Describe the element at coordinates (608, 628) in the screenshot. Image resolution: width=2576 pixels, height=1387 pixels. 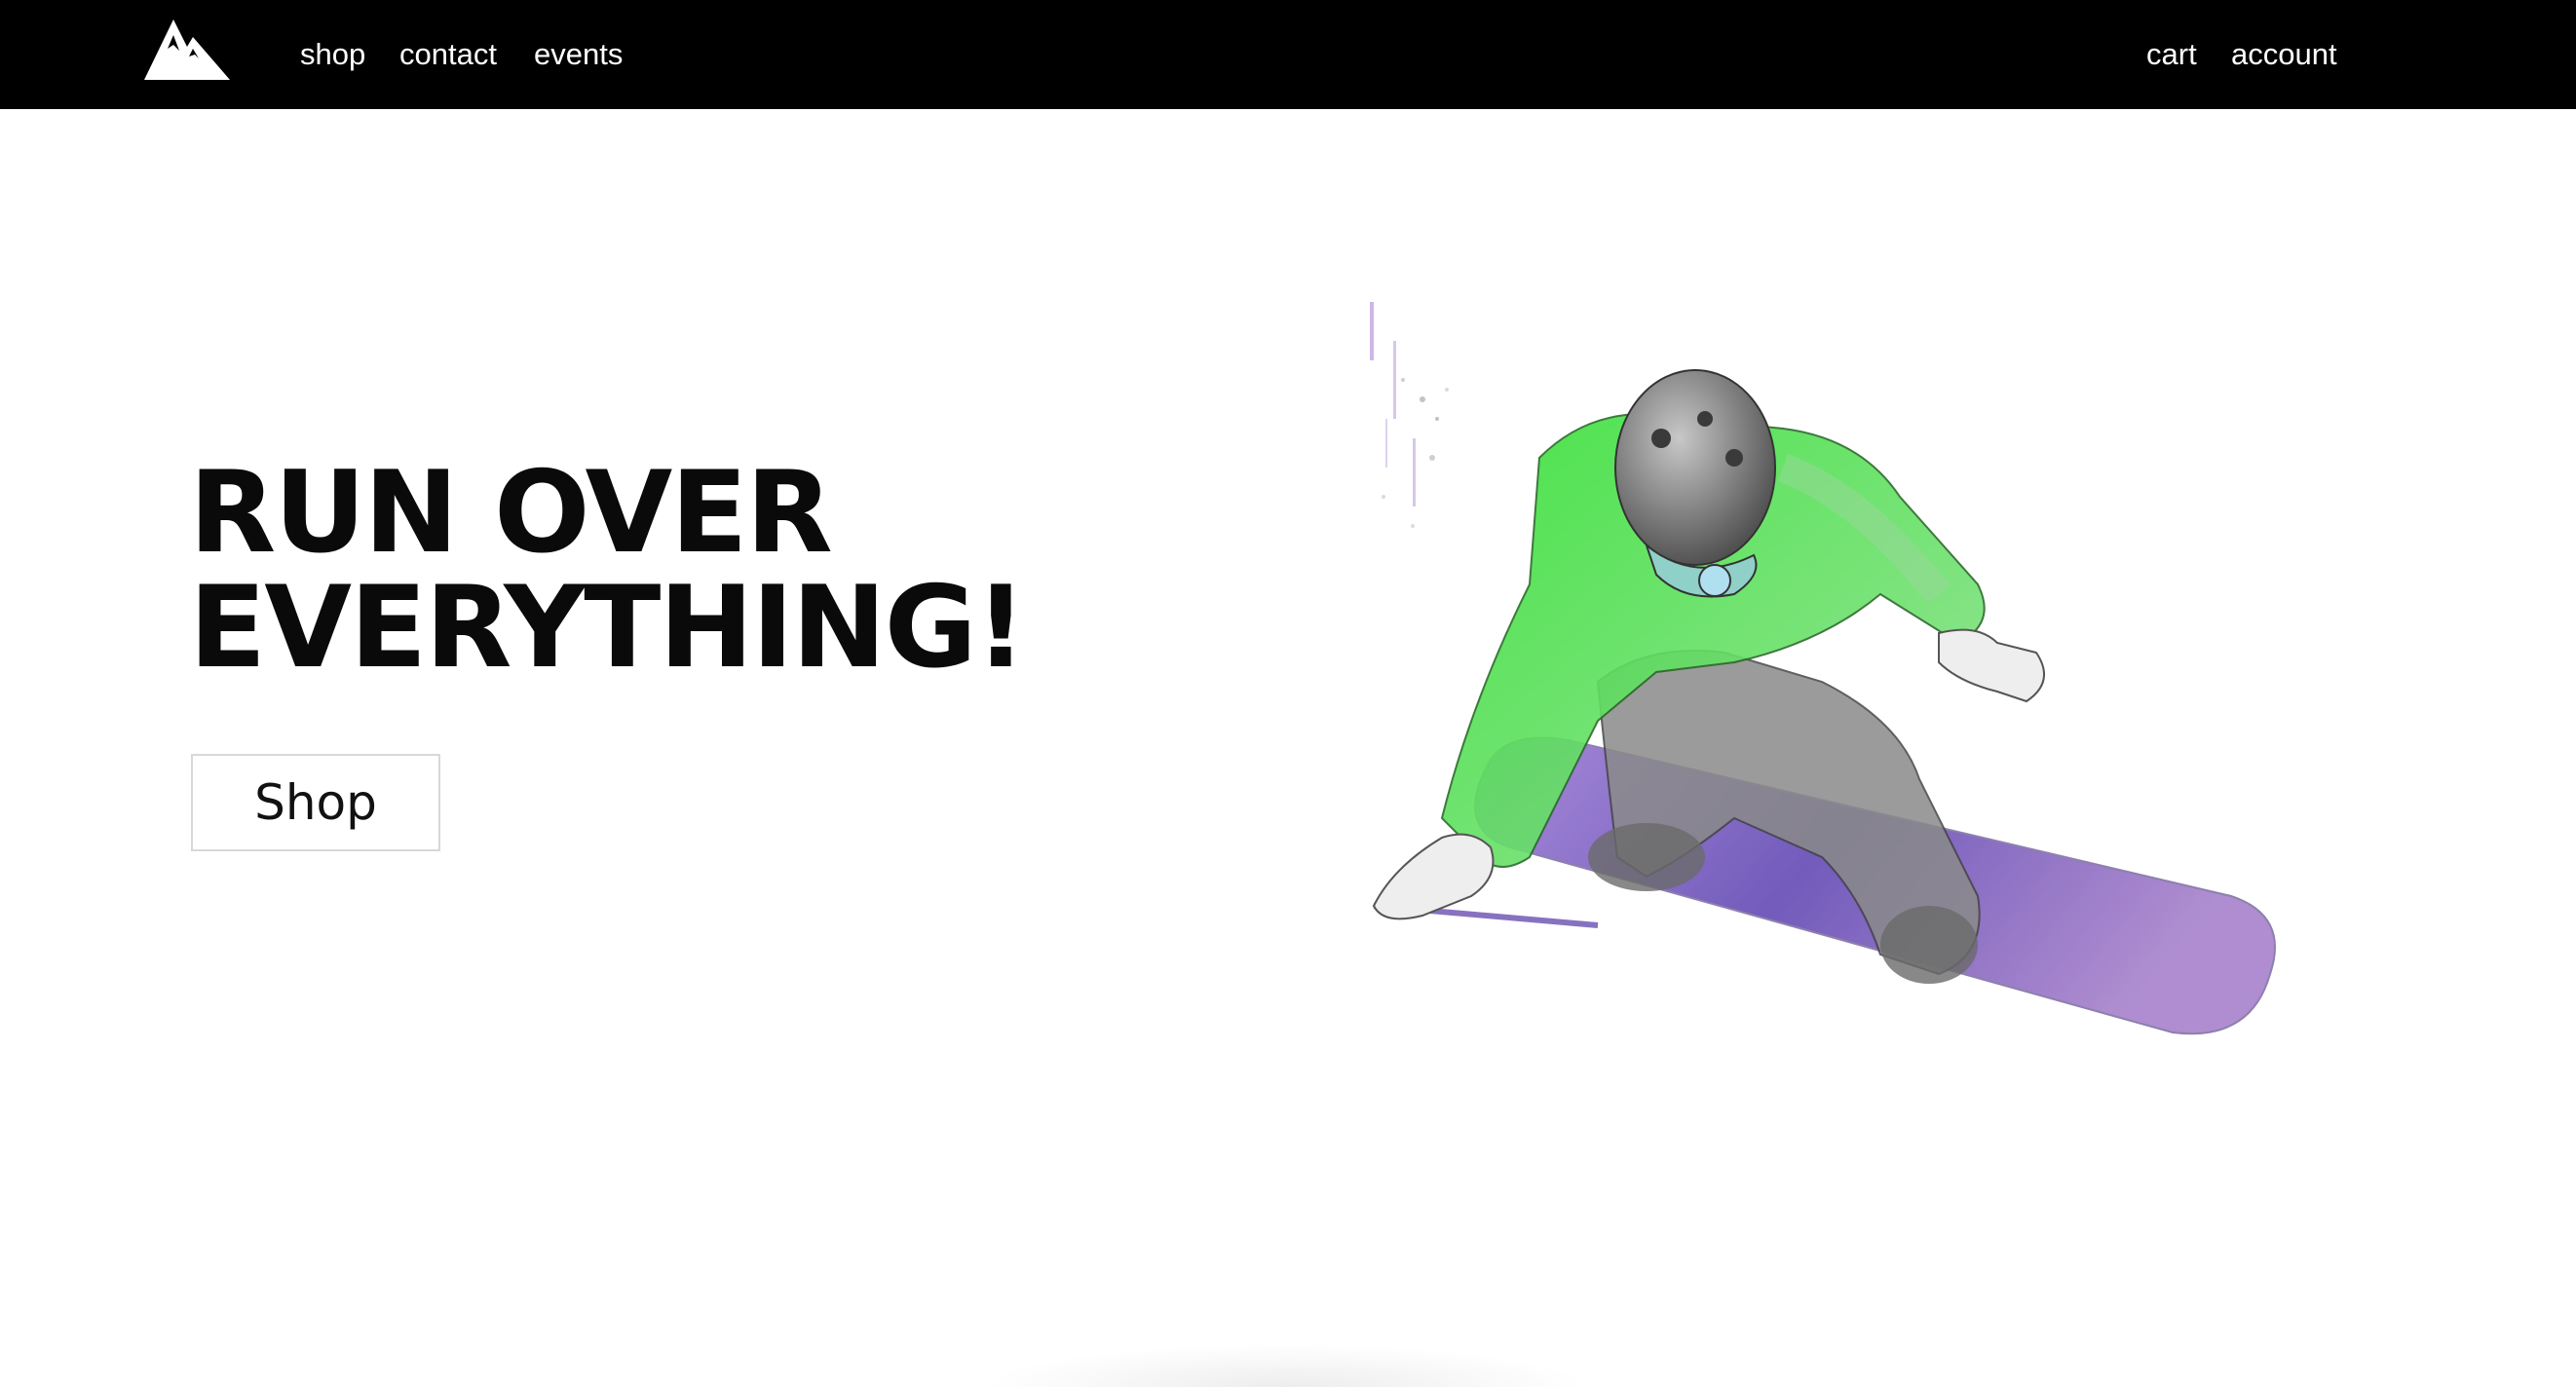
I see `hero-title-line-2: EVERYTHING!` at that location.